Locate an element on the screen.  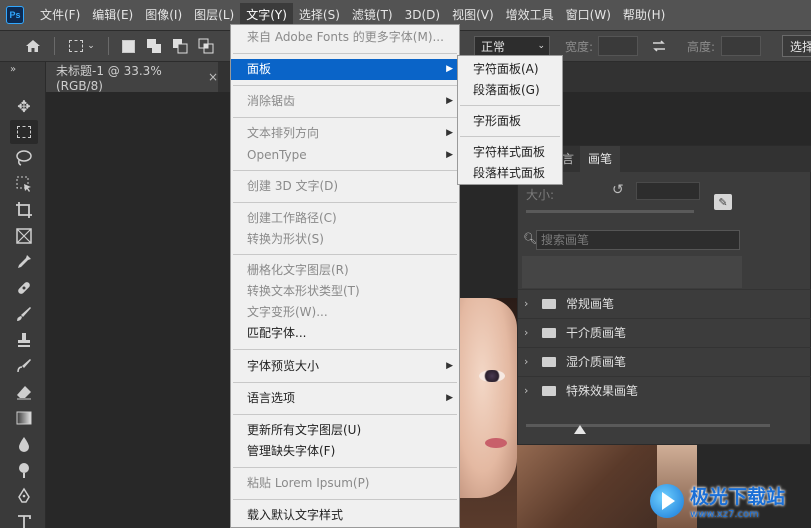
menu-item-language-options: 语言选项 ▶ is located at coordinates (345, 398).